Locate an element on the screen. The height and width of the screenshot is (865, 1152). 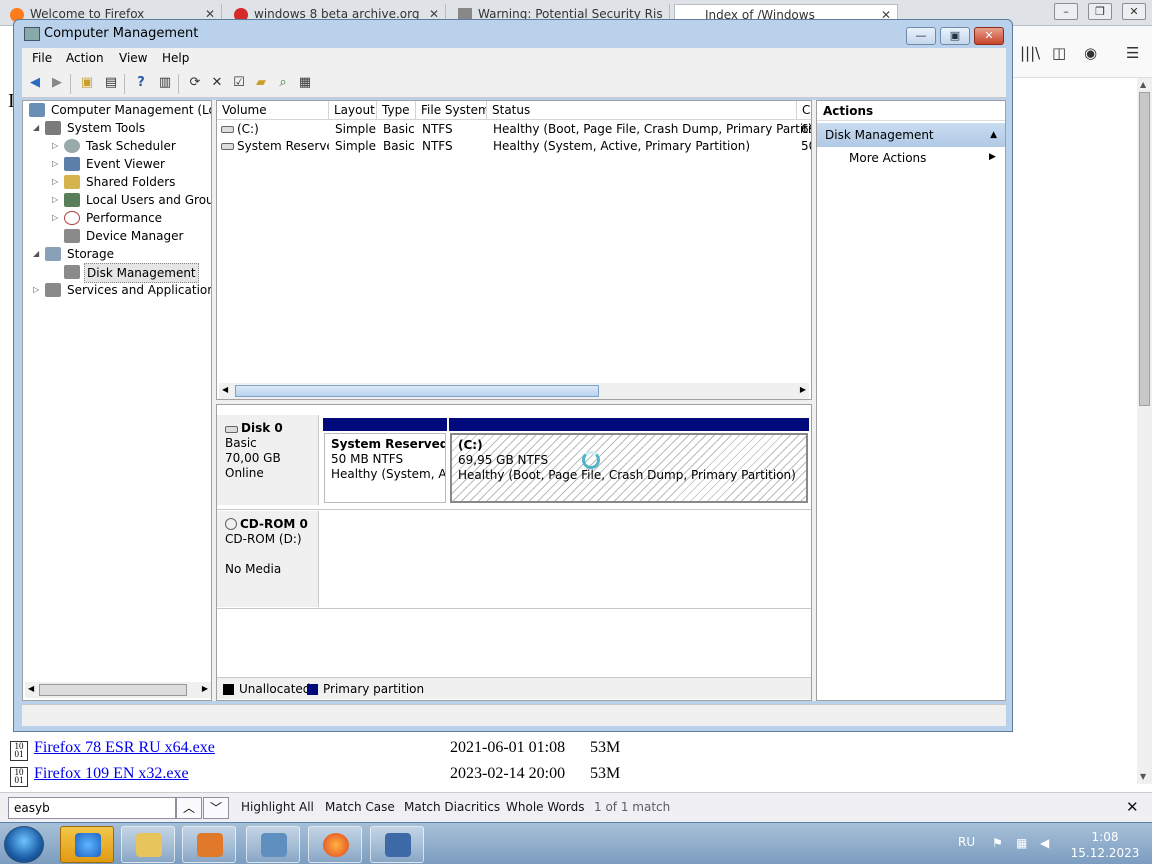
clock: 1:08 15.12.2023 is located at coordinates (1105, 845).